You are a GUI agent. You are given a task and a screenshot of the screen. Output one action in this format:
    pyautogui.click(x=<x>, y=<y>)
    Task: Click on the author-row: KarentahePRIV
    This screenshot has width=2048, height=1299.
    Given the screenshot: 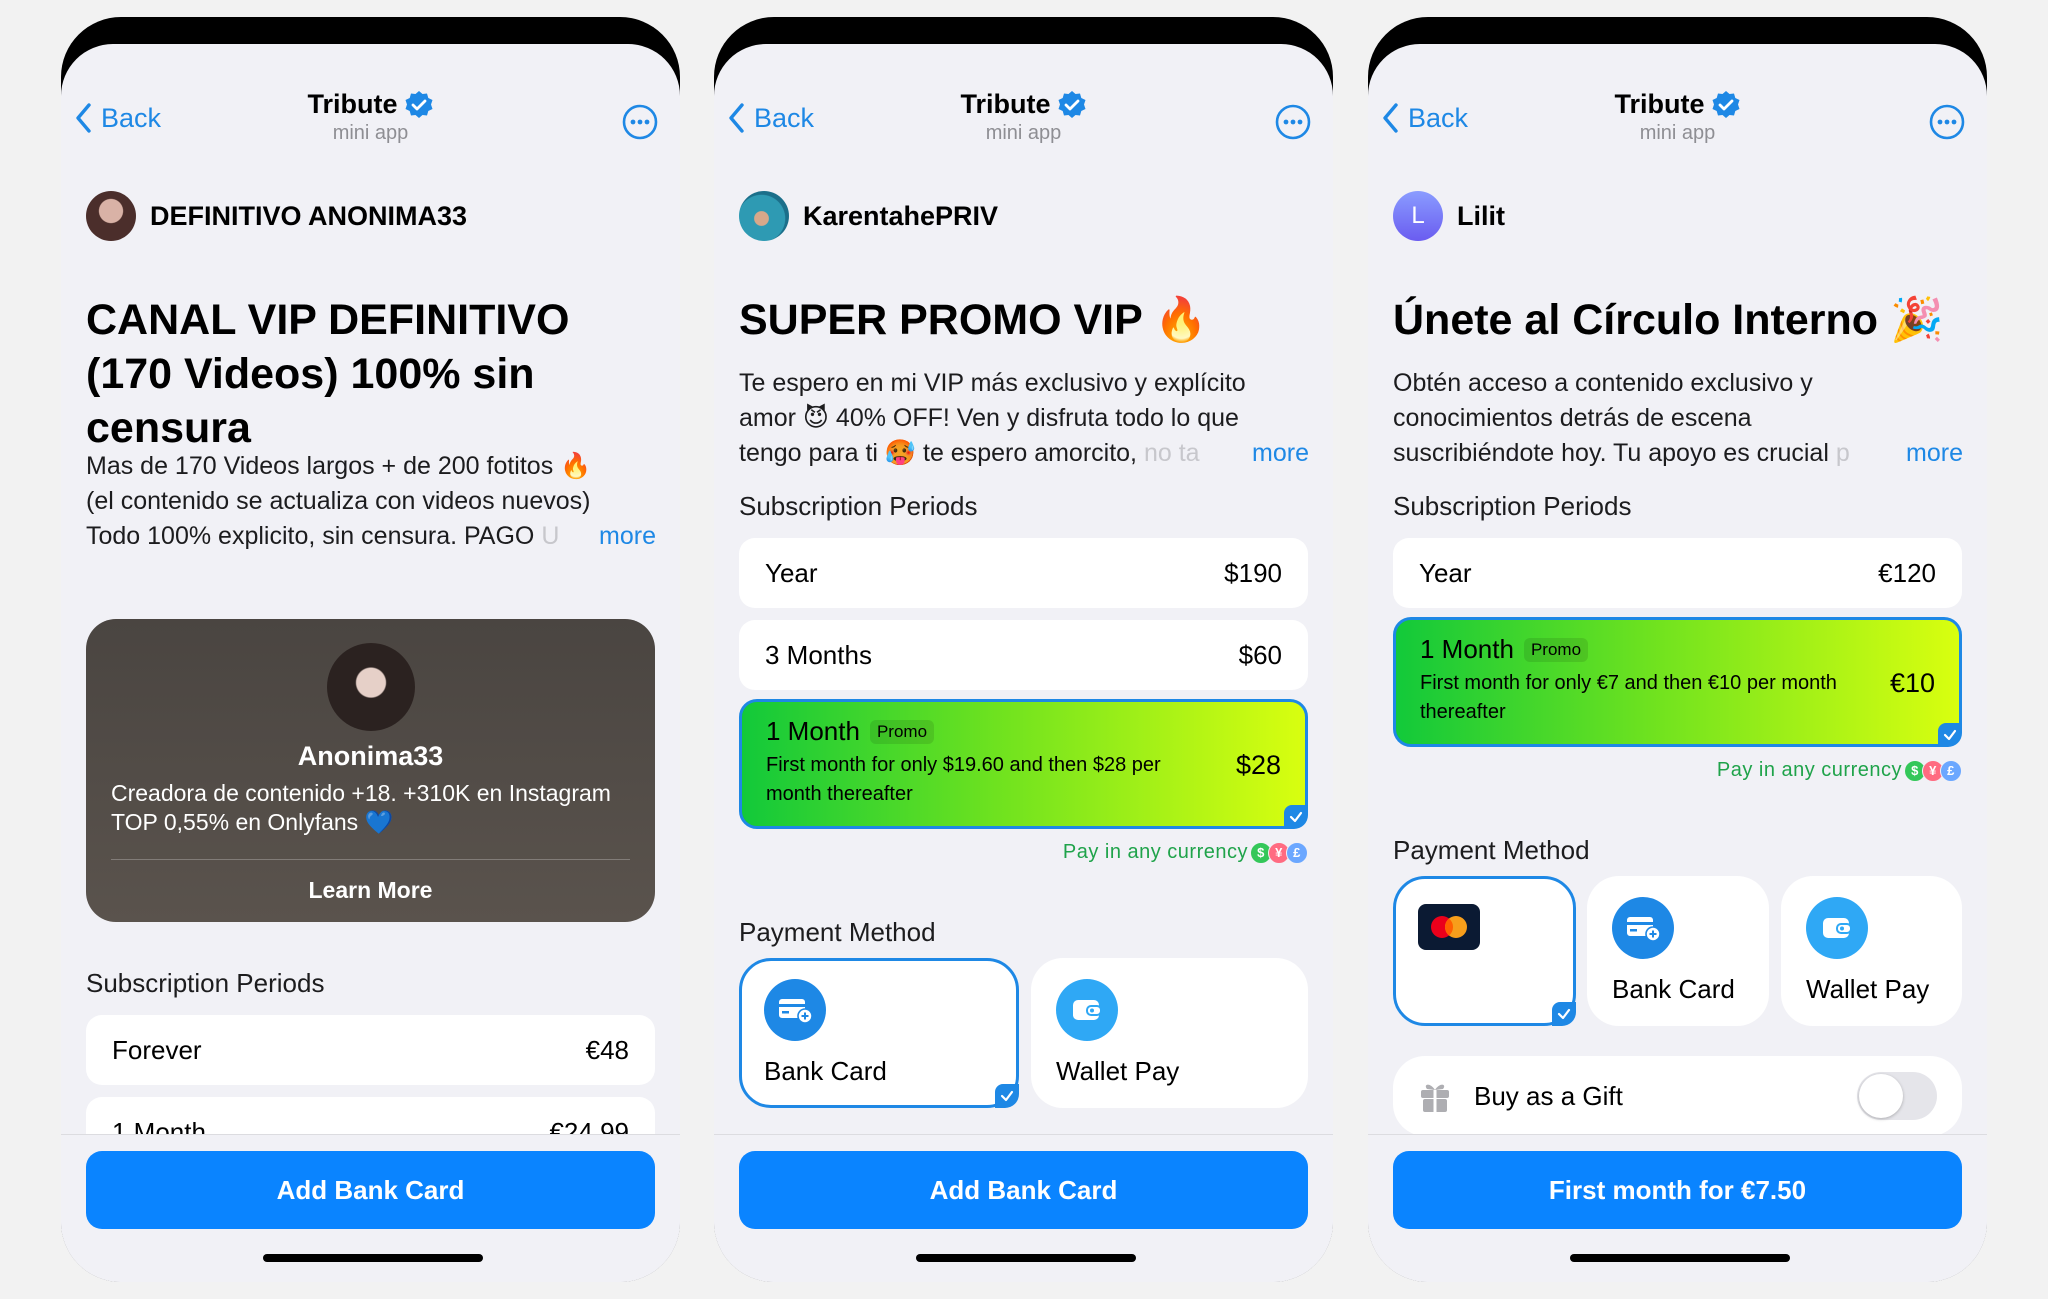 What is the action you would take?
    pyautogui.click(x=868, y=216)
    